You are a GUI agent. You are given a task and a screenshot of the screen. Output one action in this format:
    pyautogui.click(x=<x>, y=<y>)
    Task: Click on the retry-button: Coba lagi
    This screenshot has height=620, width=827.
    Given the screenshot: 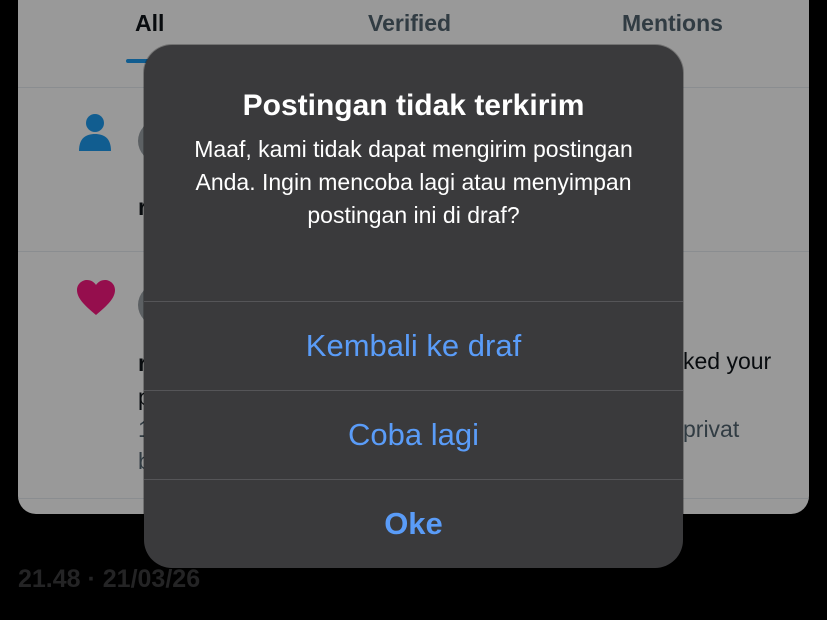 What is the action you would take?
    pyautogui.click(x=413, y=435)
    